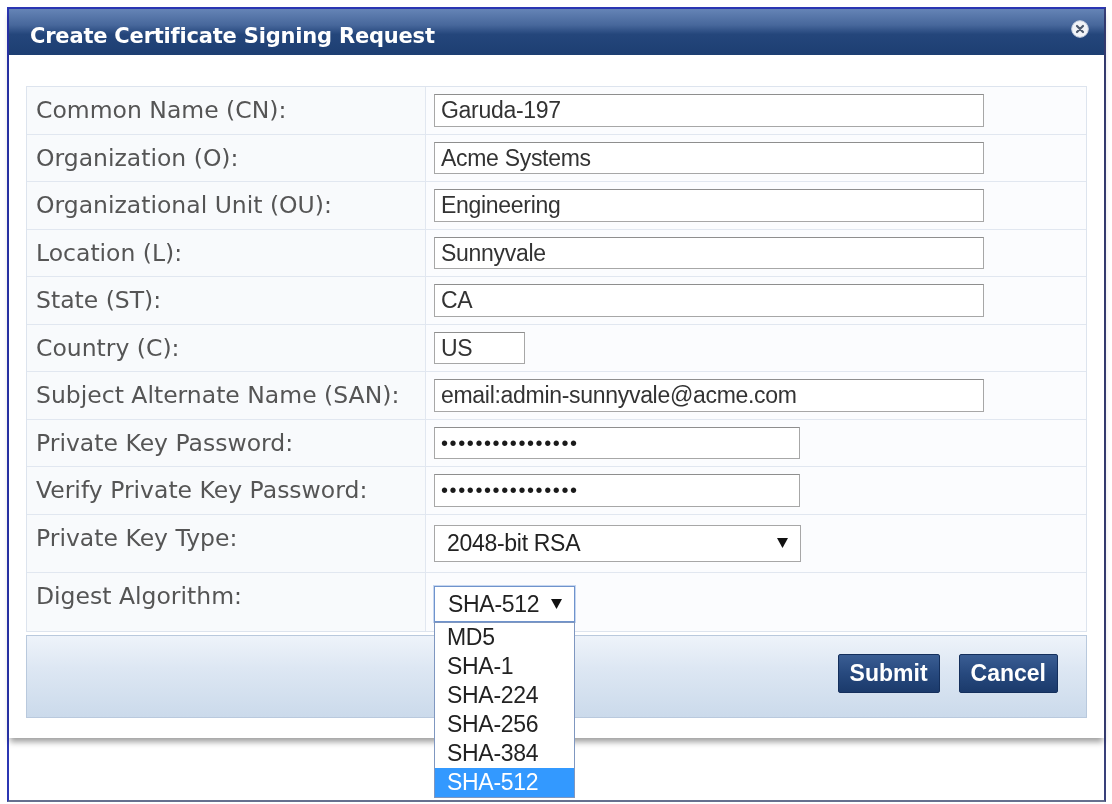 The width and height of the screenshot is (1112, 804). What do you see at coordinates (709, 110) in the screenshot?
I see `text-field: Garuda-197` at bounding box center [709, 110].